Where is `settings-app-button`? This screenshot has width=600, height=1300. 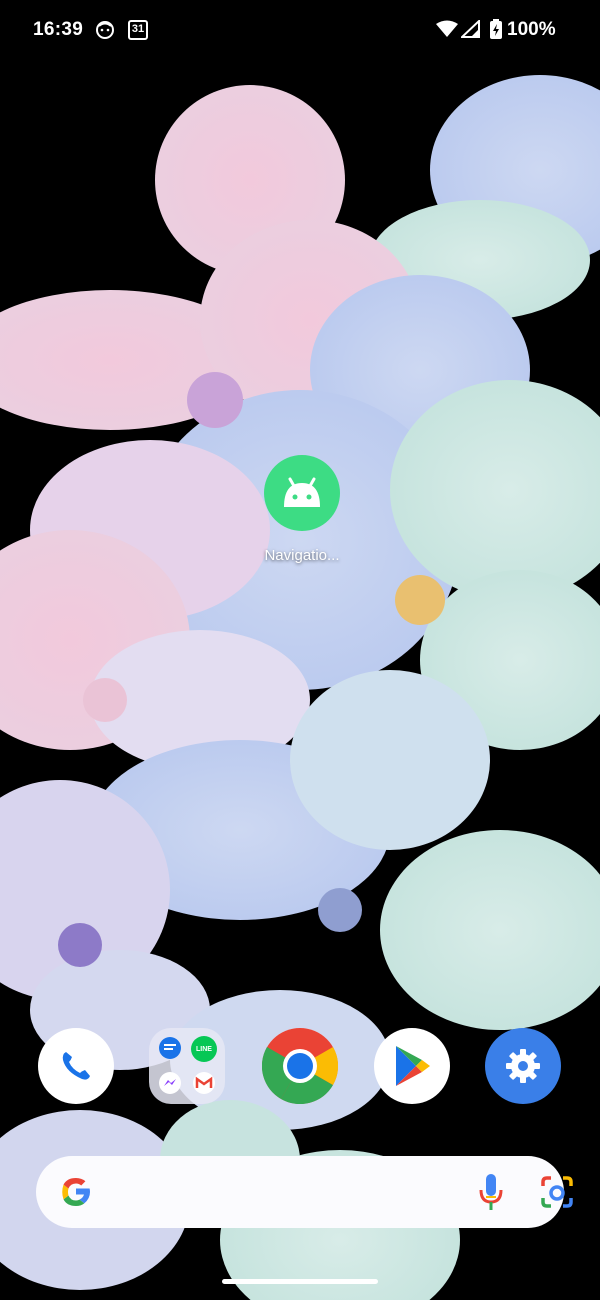
settings-app-button is located at coordinates (523, 1066).